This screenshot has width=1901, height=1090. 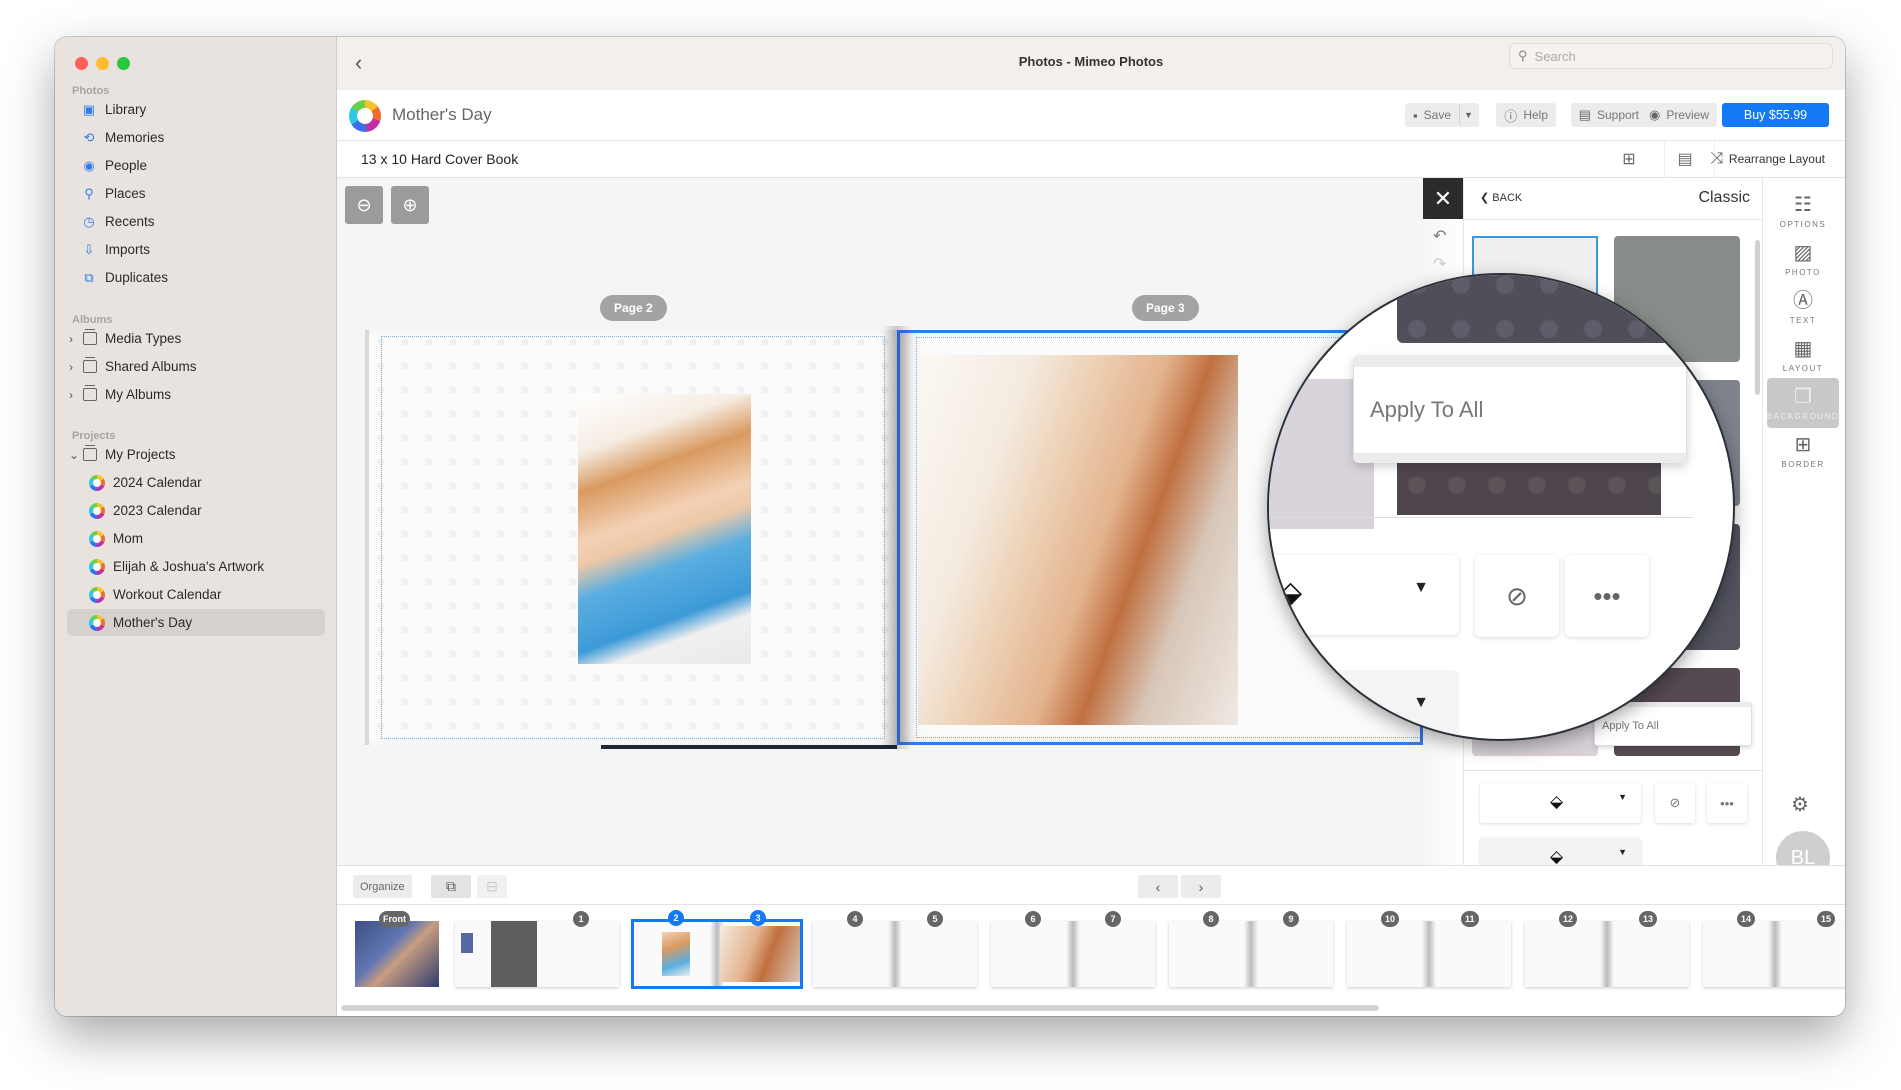 What do you see at coordinates (196, 338) in the screenshot?
I see `sidebar-item-media-types: › Media Types` at bounding box center [196, 338].